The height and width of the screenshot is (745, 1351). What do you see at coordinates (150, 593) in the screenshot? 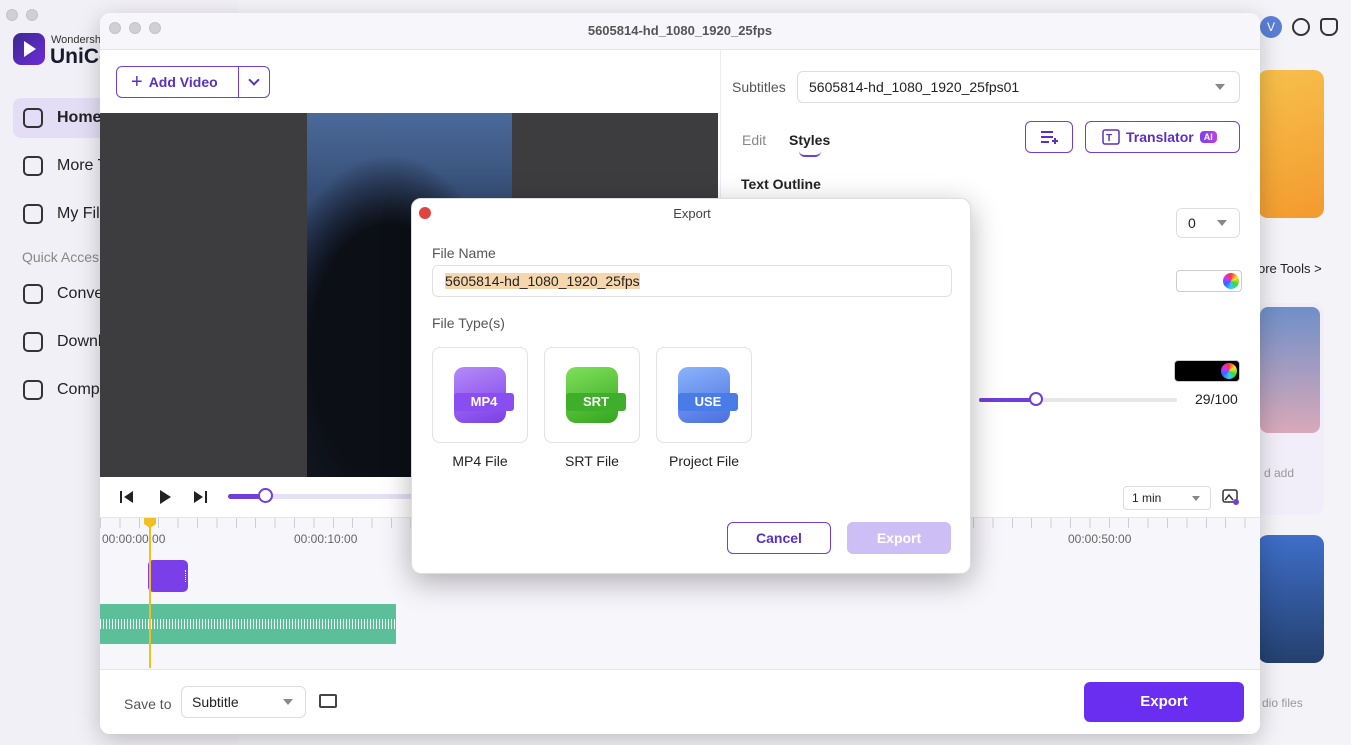
I see `playhead` at bounding box center [150, 593].